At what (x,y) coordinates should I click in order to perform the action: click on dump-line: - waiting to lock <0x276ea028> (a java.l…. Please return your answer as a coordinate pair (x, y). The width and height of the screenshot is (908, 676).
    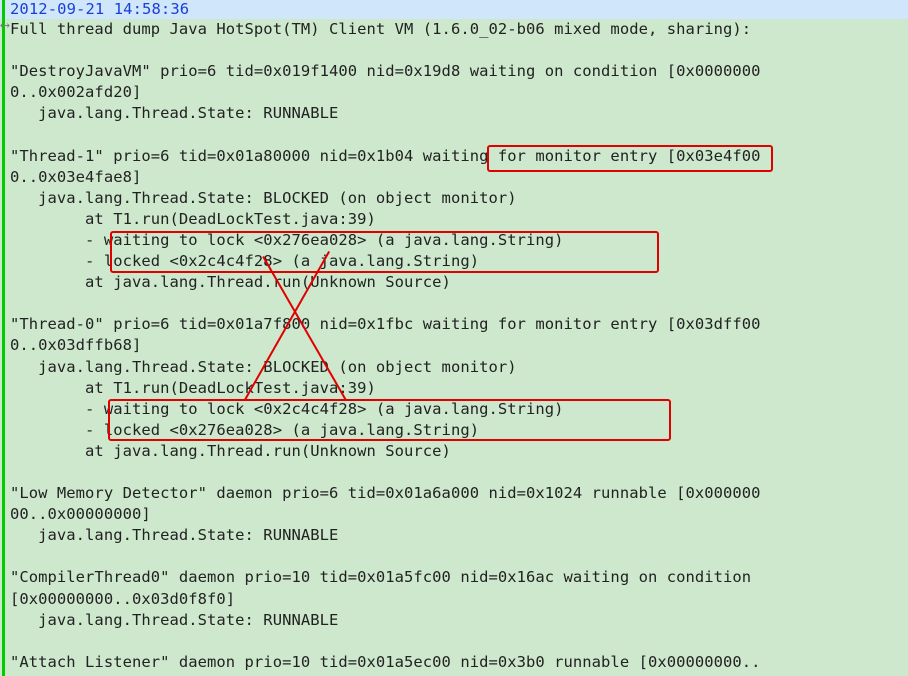
    Looking at the image, I should click on (287, 239).